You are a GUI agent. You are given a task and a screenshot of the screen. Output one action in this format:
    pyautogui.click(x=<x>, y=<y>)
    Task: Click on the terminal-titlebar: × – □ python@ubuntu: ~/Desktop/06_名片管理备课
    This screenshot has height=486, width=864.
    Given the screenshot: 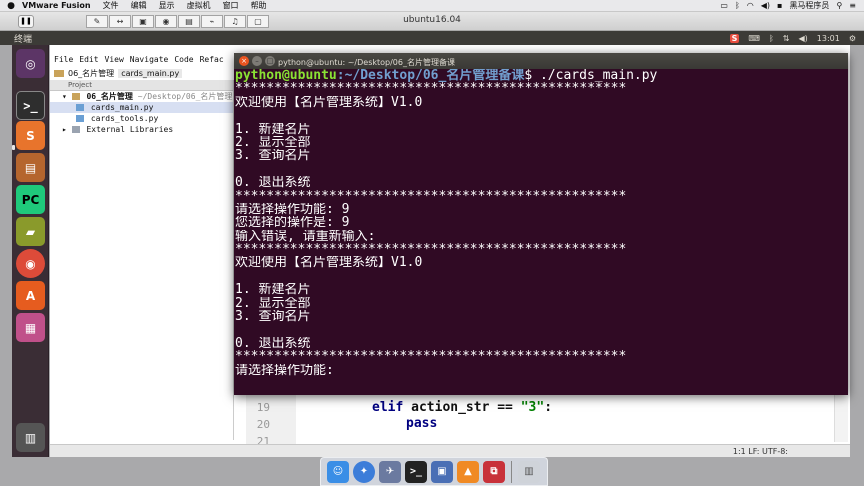 What is the action you would take?
    pyautogui.click(x=541, y=61)
    